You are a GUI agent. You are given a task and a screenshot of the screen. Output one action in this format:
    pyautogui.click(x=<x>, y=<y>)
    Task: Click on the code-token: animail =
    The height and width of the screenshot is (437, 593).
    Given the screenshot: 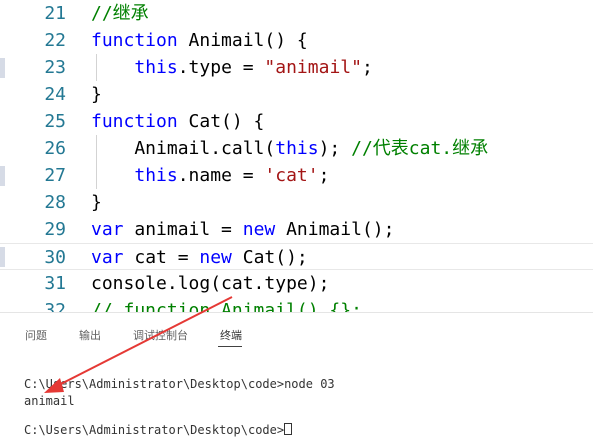 What is the action you would take?
    pyautogui.click(x=183, y=229)
    